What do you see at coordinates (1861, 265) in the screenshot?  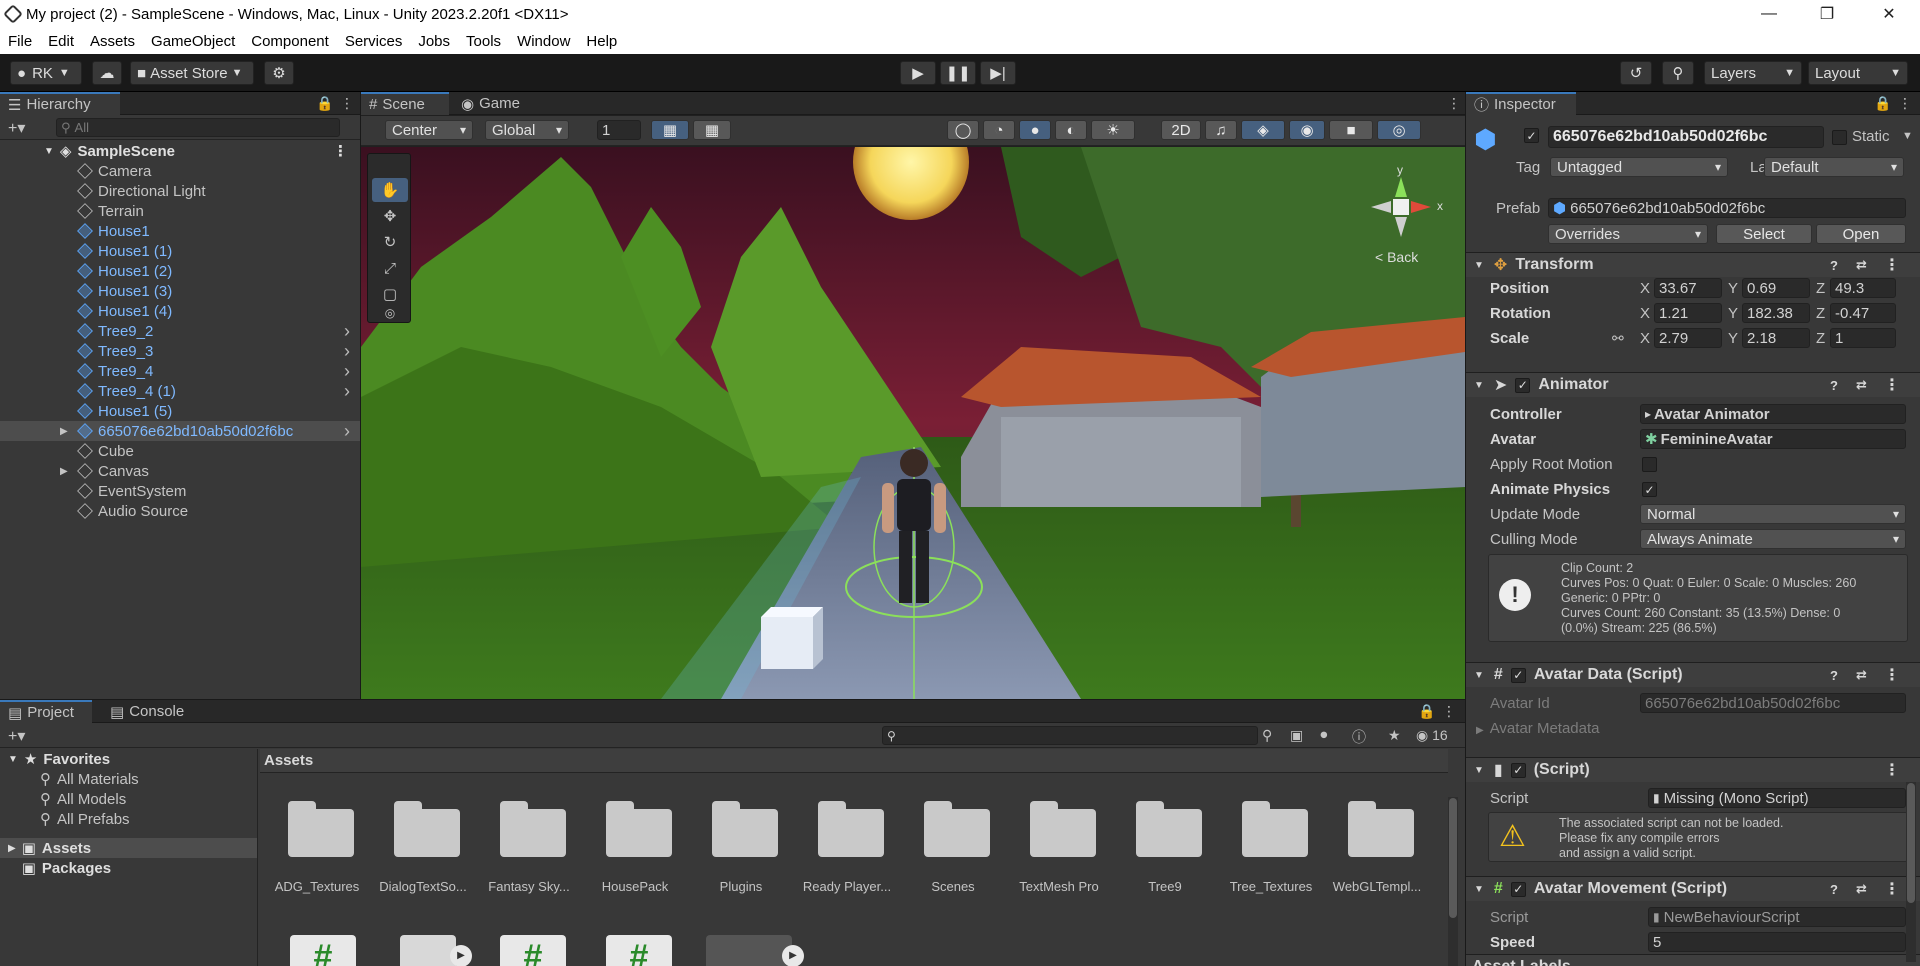 I see `preset-icon: ⇄` at bounding box center [1861, 265].